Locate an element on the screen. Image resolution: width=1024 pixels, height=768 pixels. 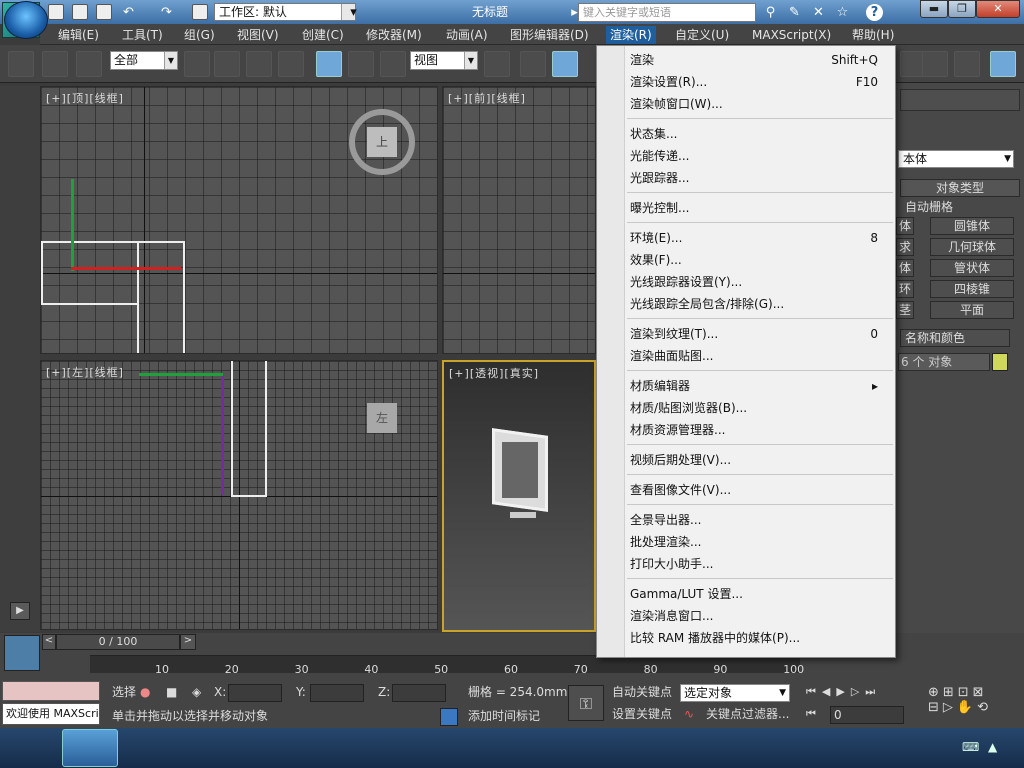
tools-icon: ✕ is located at coordinates (818, 12).